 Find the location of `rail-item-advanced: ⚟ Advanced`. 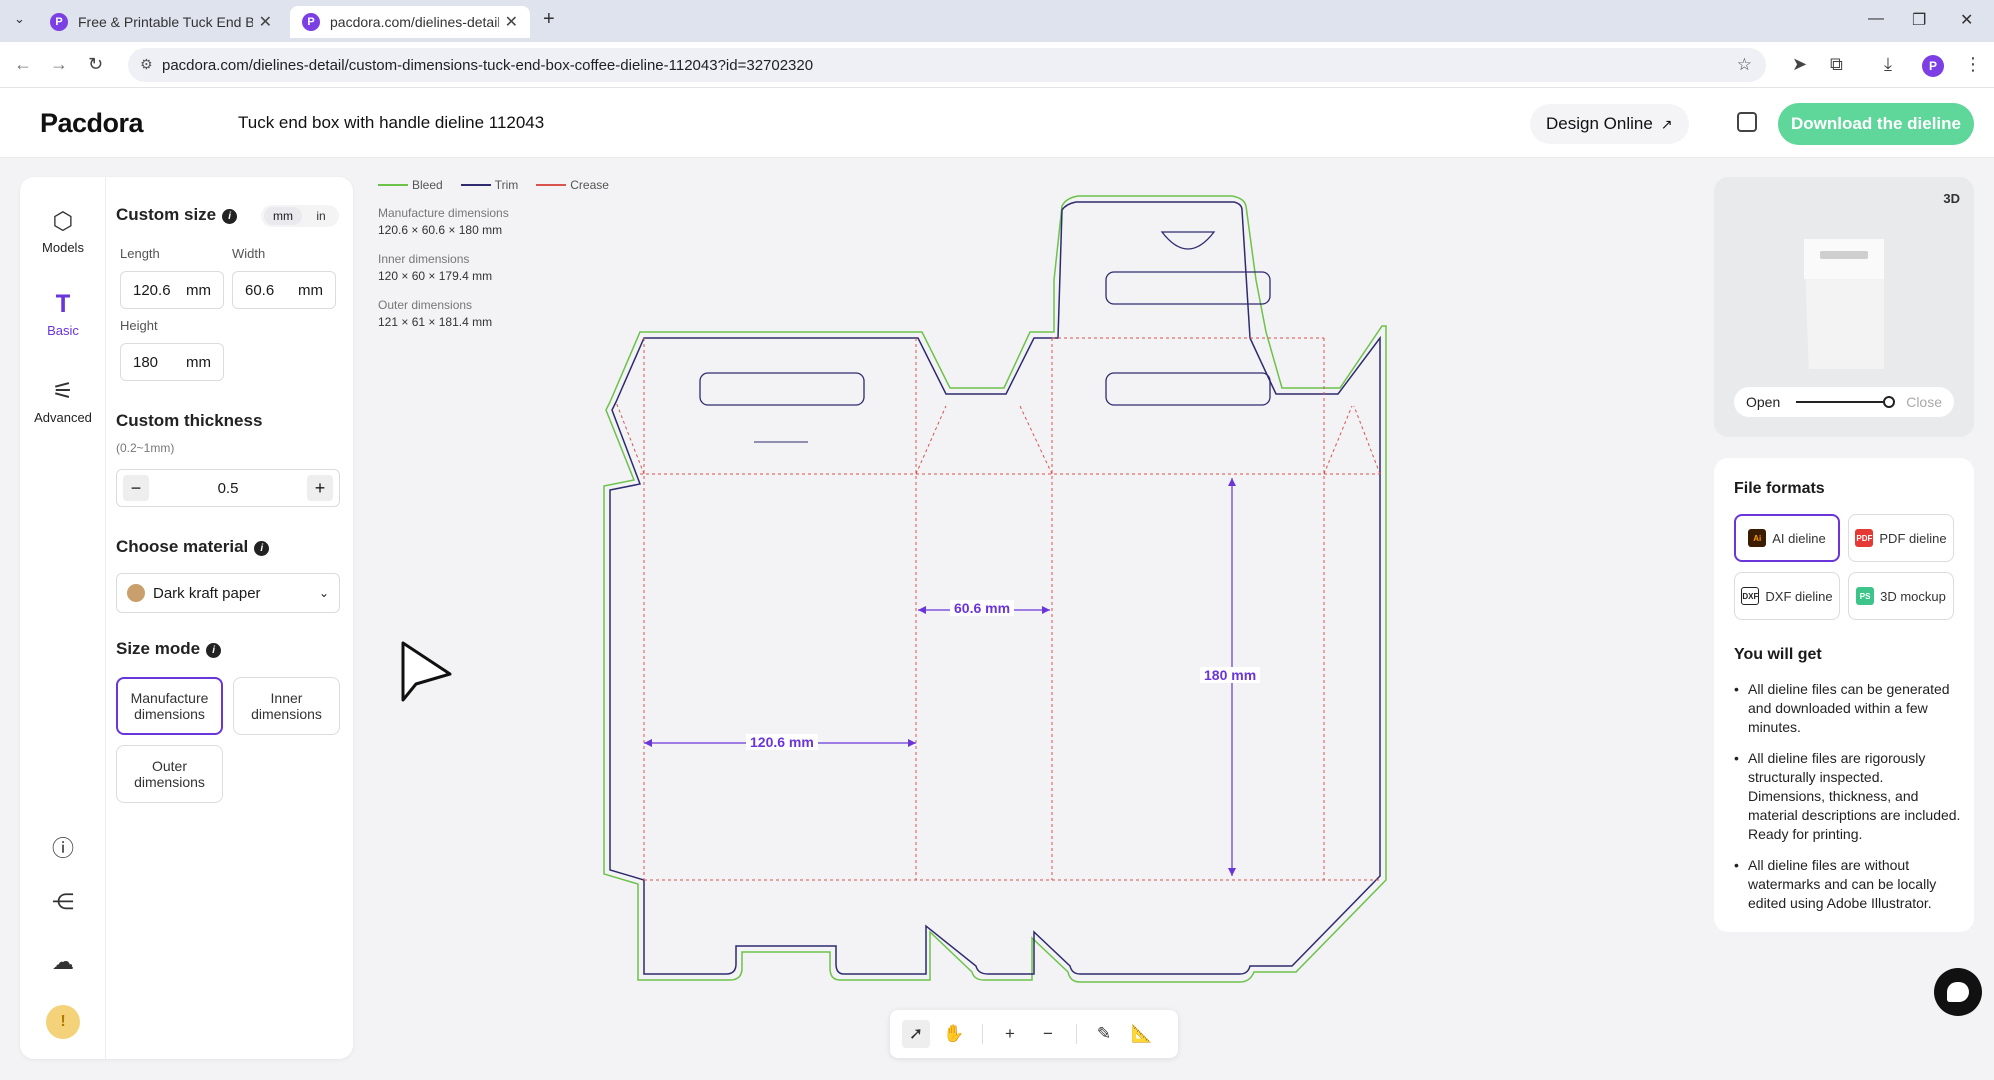

rail-item-advanced: ⚟ Advanced is located at coordinates (63, 401).